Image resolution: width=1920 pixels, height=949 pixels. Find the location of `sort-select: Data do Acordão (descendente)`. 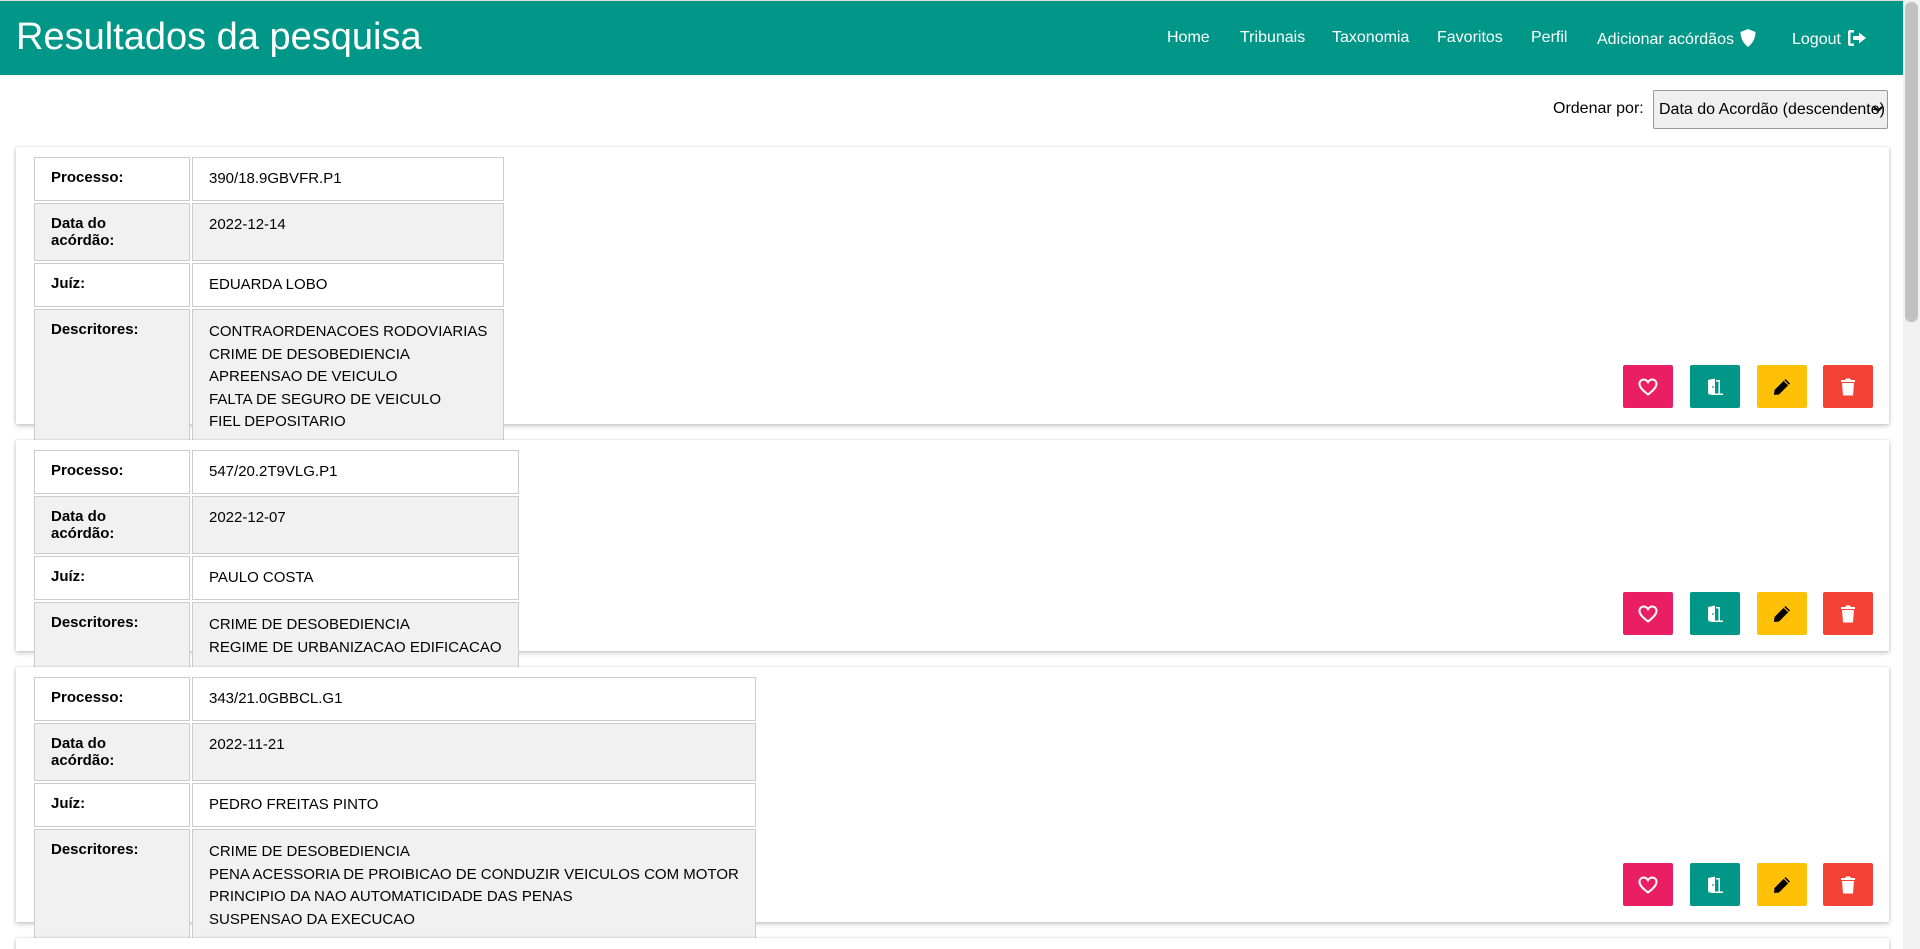

sort-select: Data do Acordão (descendente) is located at coordinates (1770, 109).